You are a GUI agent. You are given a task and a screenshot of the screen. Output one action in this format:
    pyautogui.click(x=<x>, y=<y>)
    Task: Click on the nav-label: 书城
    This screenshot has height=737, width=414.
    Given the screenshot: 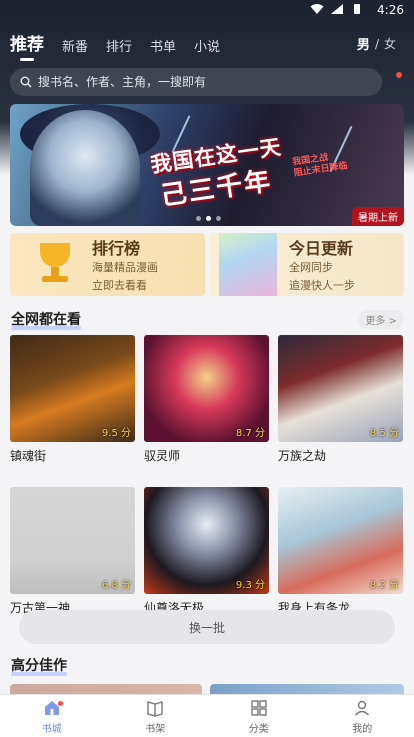 What is the action you would take?
    pyautogui.click(x=51, y=729)
    